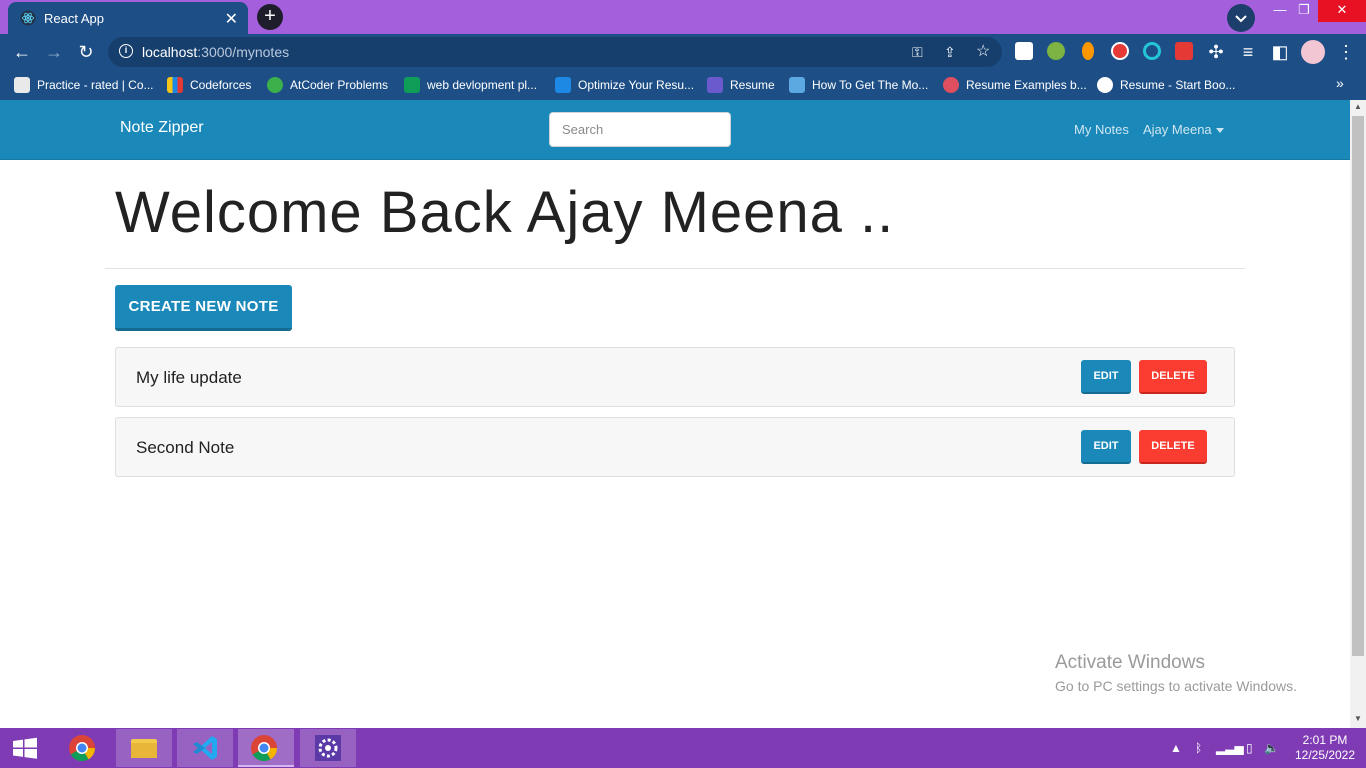 The height and width of the screenshot is (768, 1366). Describe the element at coordinates (1088, 51) in the screenshot. I see `extension-drop-icon` at that location.